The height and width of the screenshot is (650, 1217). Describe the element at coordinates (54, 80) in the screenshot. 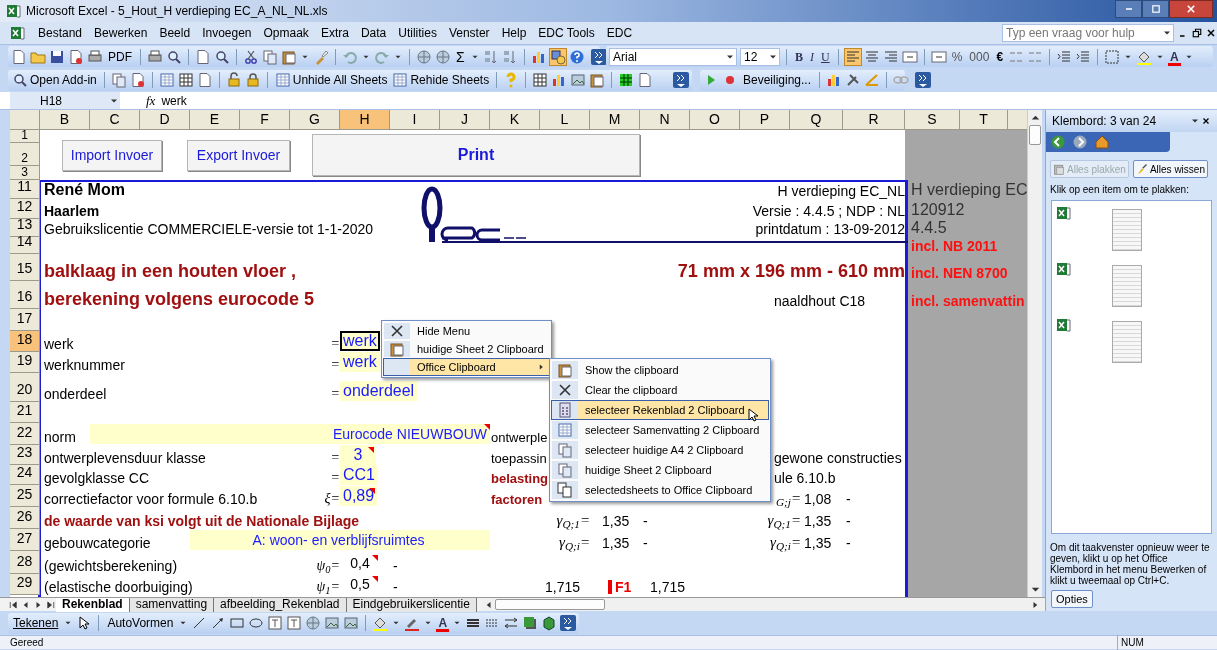

I see `open-addin-button: Open Add-in` at that location.